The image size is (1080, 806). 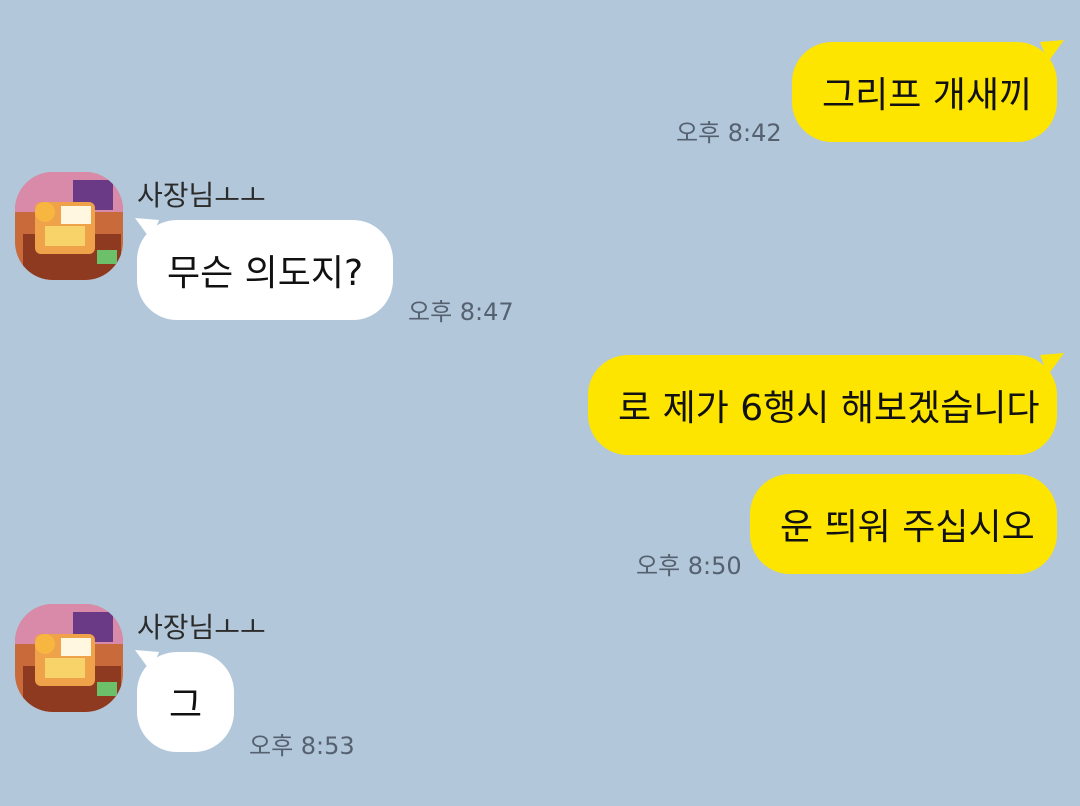 I want to click on message-timestamp: 오후 8:42, so click(x=729, y=133).